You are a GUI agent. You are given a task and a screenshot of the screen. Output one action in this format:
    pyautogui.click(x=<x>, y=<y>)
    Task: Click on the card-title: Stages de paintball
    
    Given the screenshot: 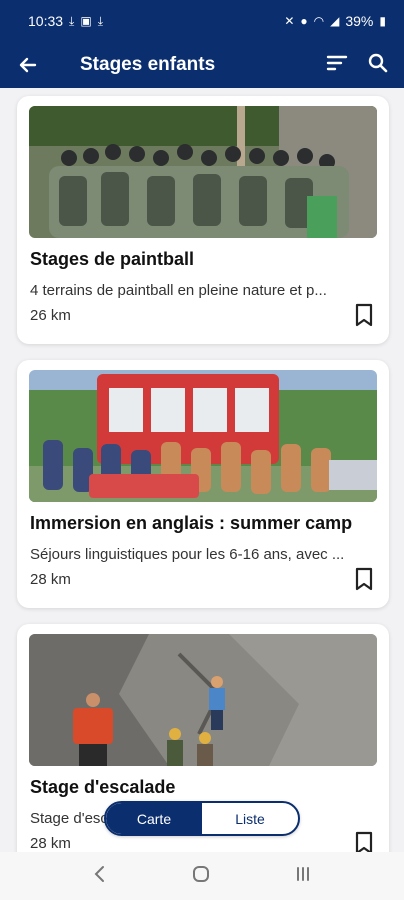 What is the action you would take?
    pyautogui.click(x=112, y=259)
    